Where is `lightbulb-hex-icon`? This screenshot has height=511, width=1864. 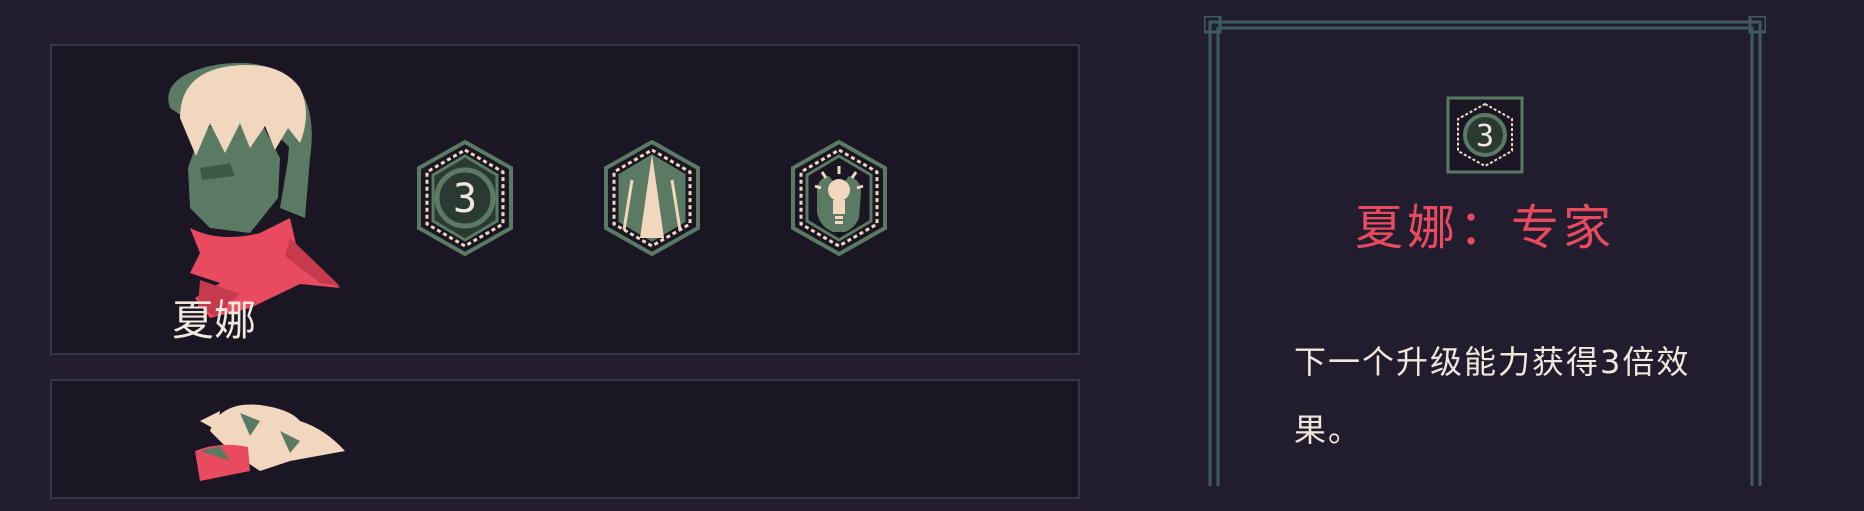 lightbulb-hex-icon is located at coordinates (839, 198).